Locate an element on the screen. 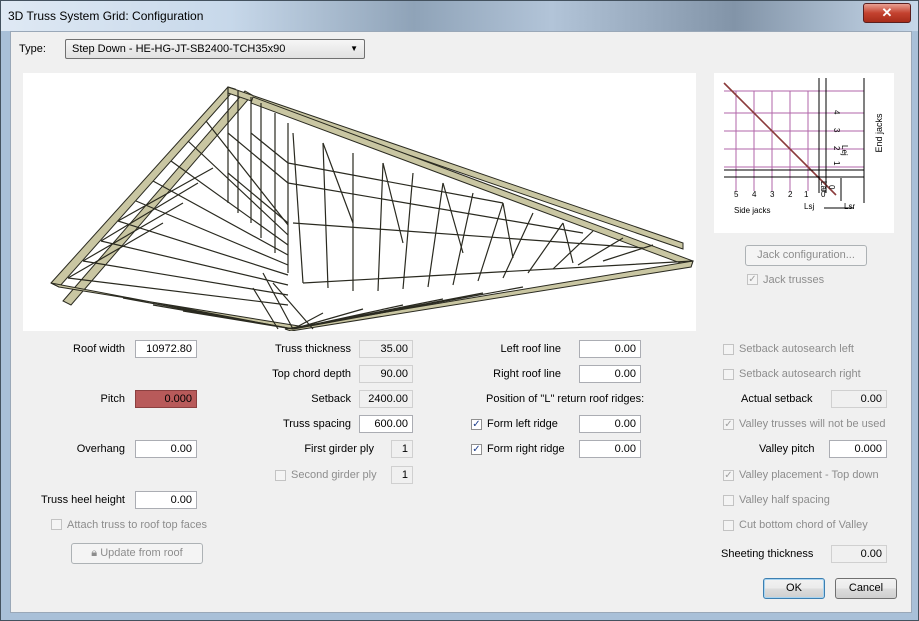  top-chord-depth-value: 90.00 is located at coordinates (386, 374).